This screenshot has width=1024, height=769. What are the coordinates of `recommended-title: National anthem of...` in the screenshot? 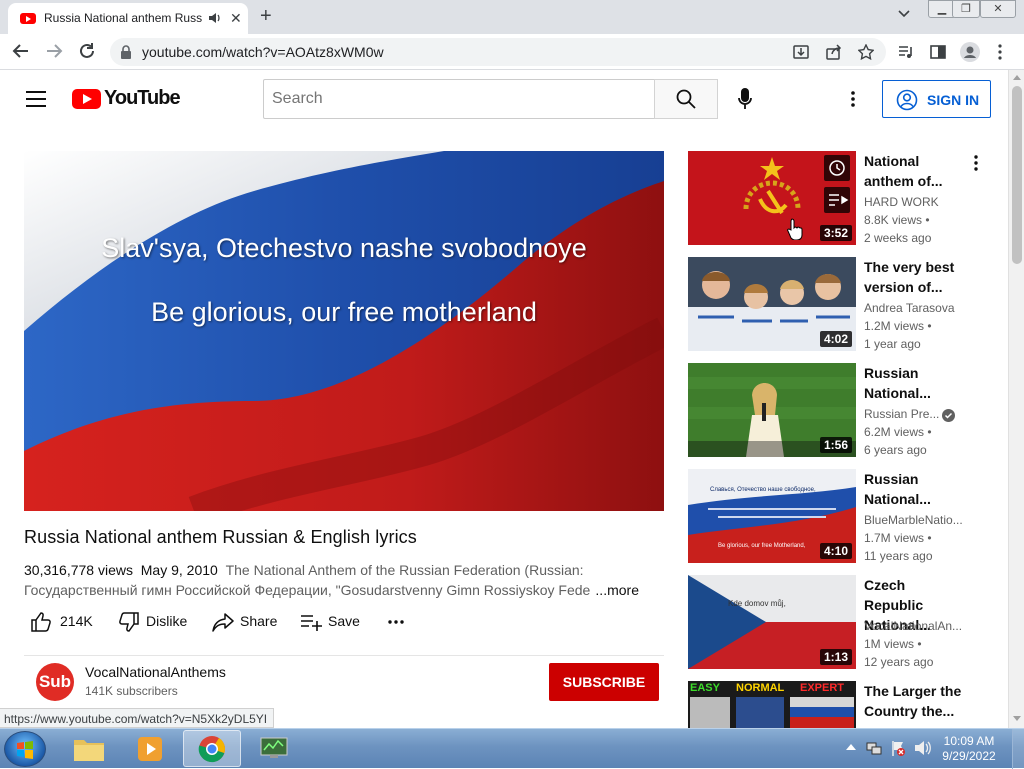 It's located at (916, 171).